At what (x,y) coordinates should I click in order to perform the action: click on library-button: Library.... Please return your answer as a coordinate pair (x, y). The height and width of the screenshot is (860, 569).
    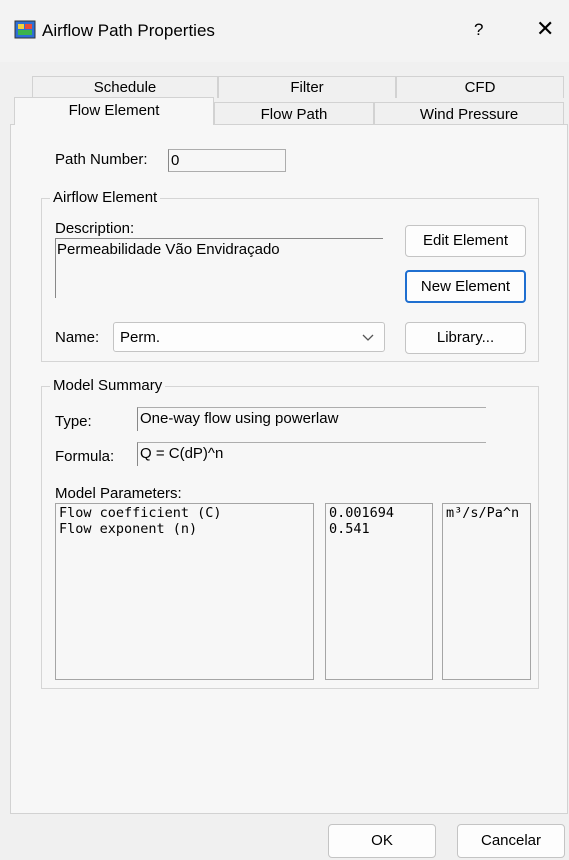
    Looking at the image, I should click on (465, 338).